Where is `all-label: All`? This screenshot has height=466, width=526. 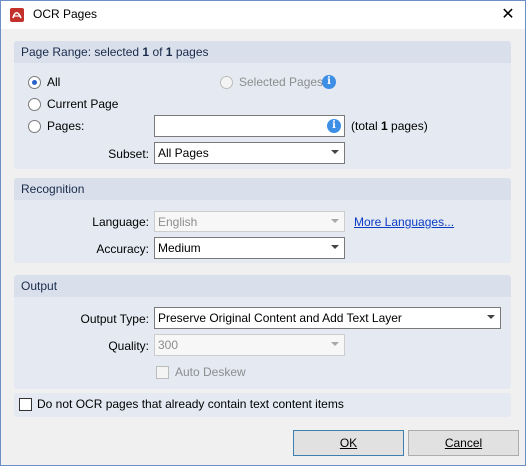
all-label: All is located at coordinates (54, 82).